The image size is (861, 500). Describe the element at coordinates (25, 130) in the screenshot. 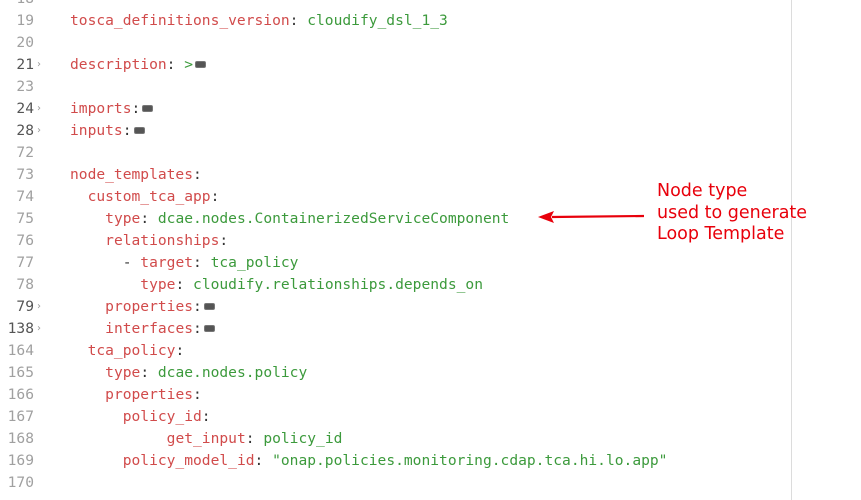

I see `line-number: 28` at that location.